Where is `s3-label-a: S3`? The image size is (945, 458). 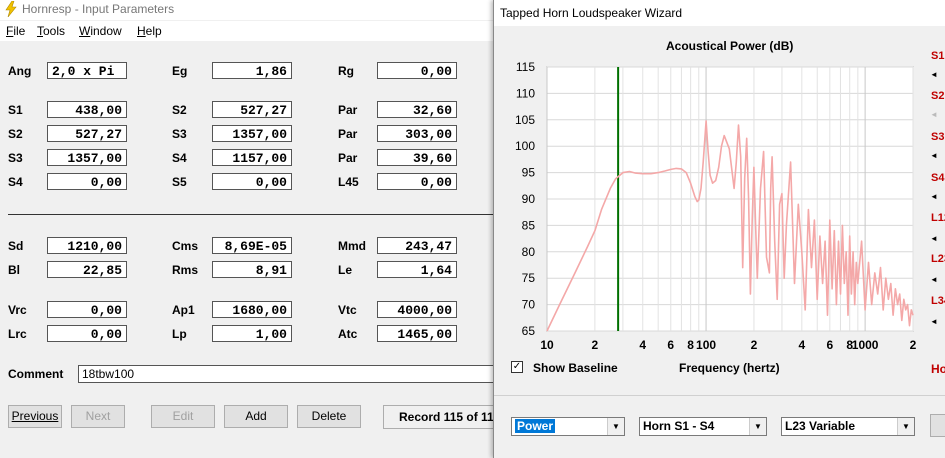
s3-label-a: S3 is located at coordinates (179, 134).